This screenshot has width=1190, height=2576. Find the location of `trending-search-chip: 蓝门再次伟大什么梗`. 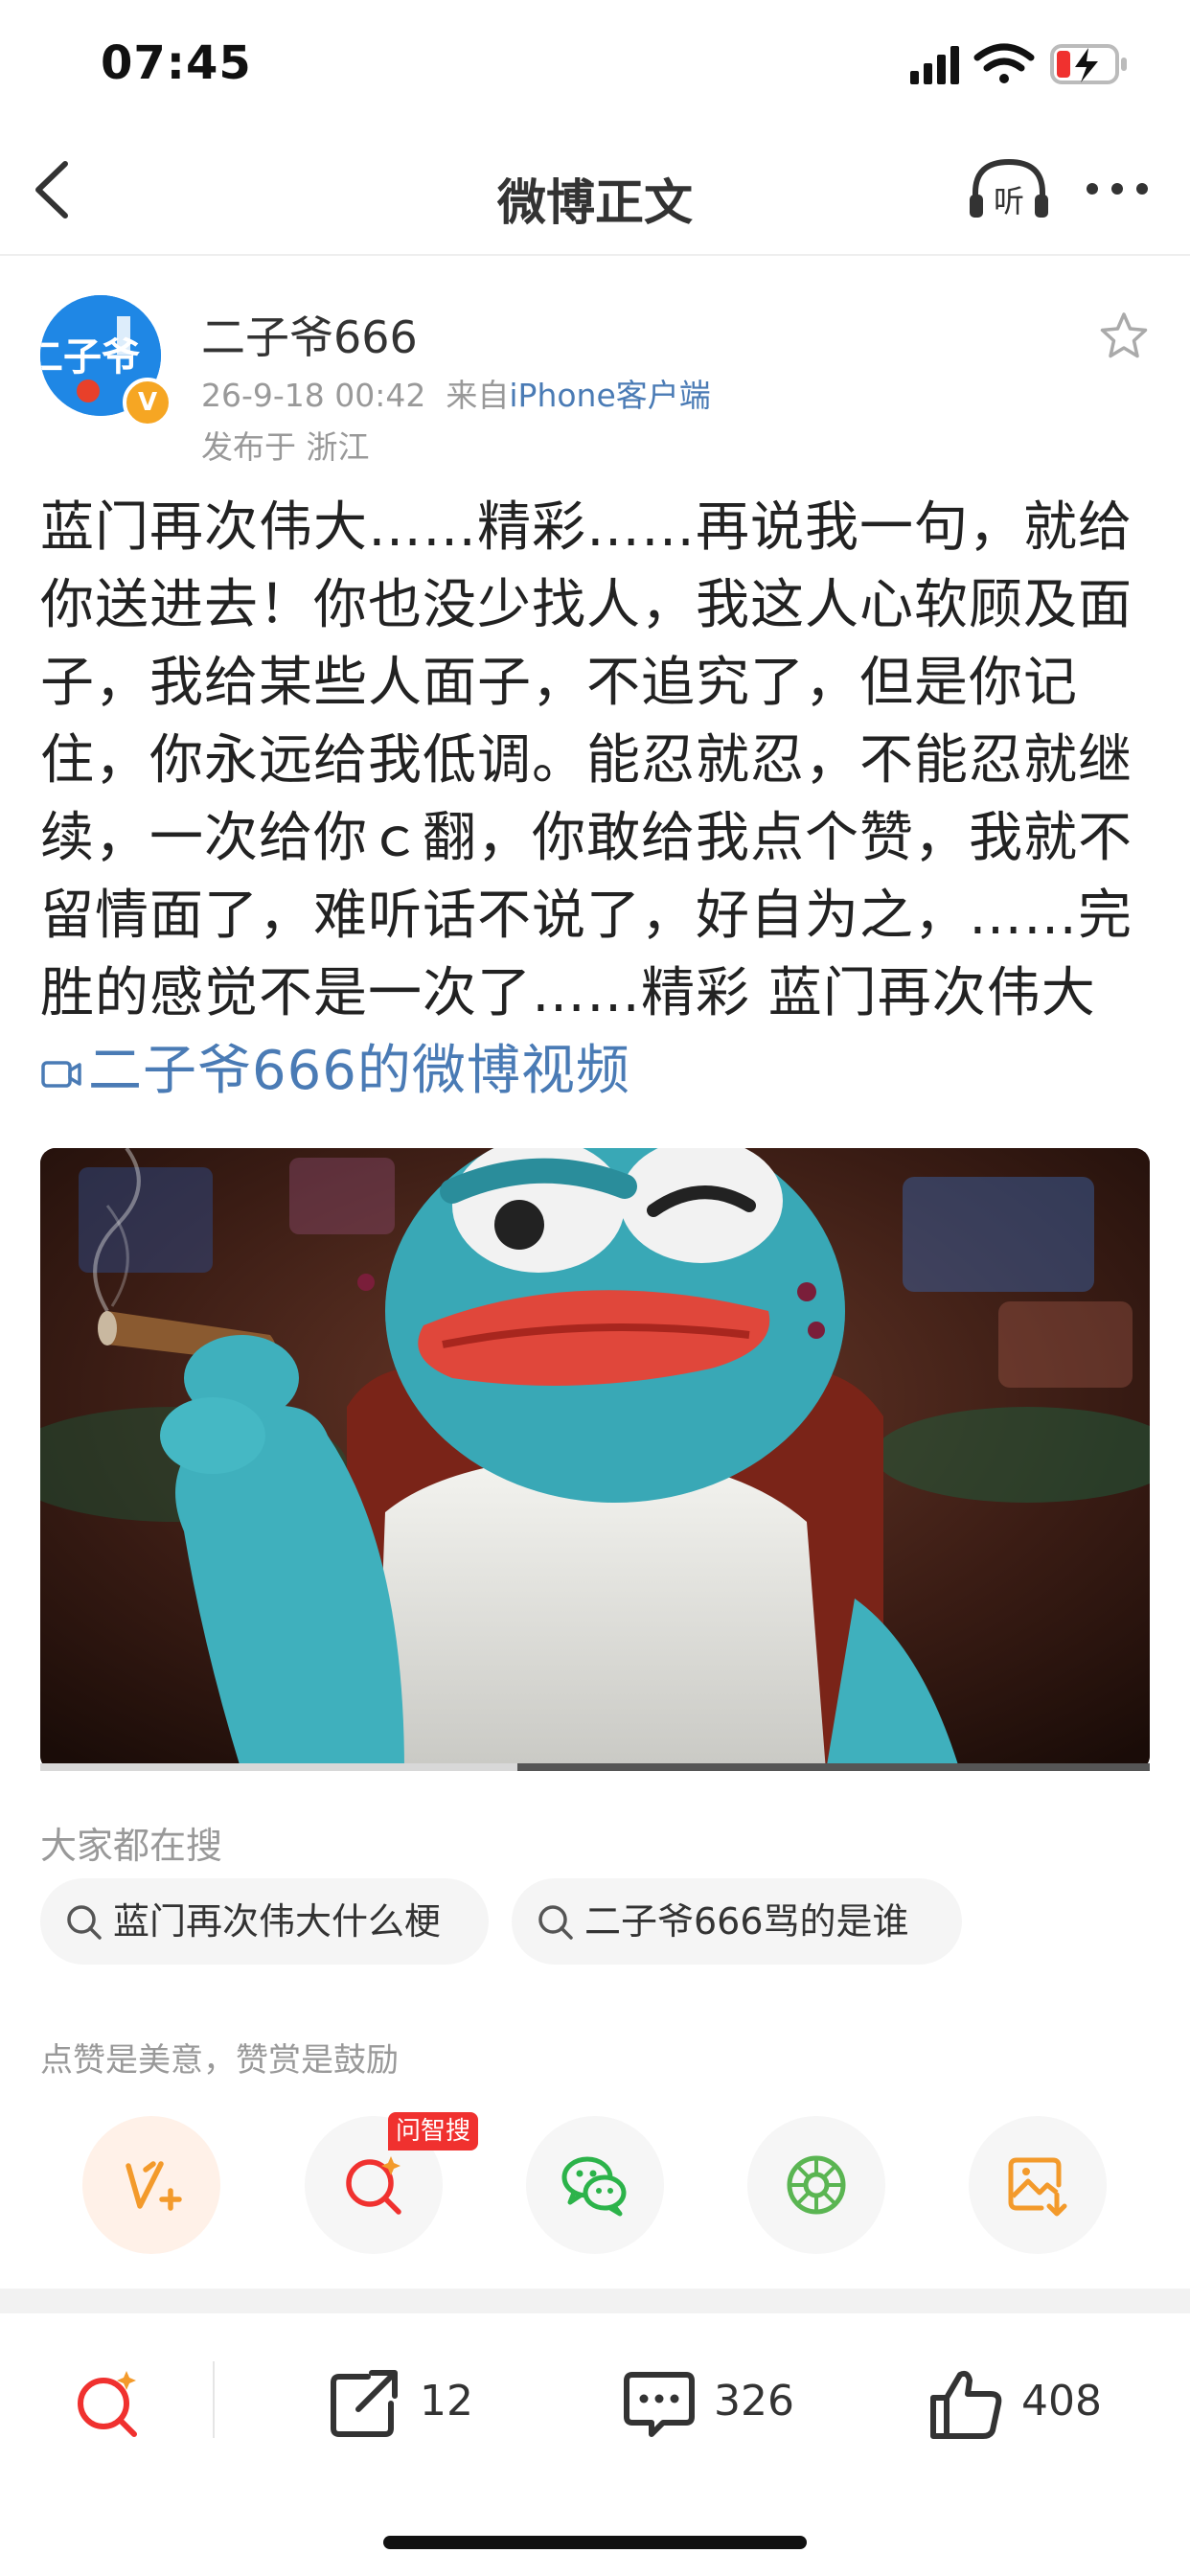

trending-search-chip: 蓝门再次伟大什么梗 is located at coordinates (264, 1921).